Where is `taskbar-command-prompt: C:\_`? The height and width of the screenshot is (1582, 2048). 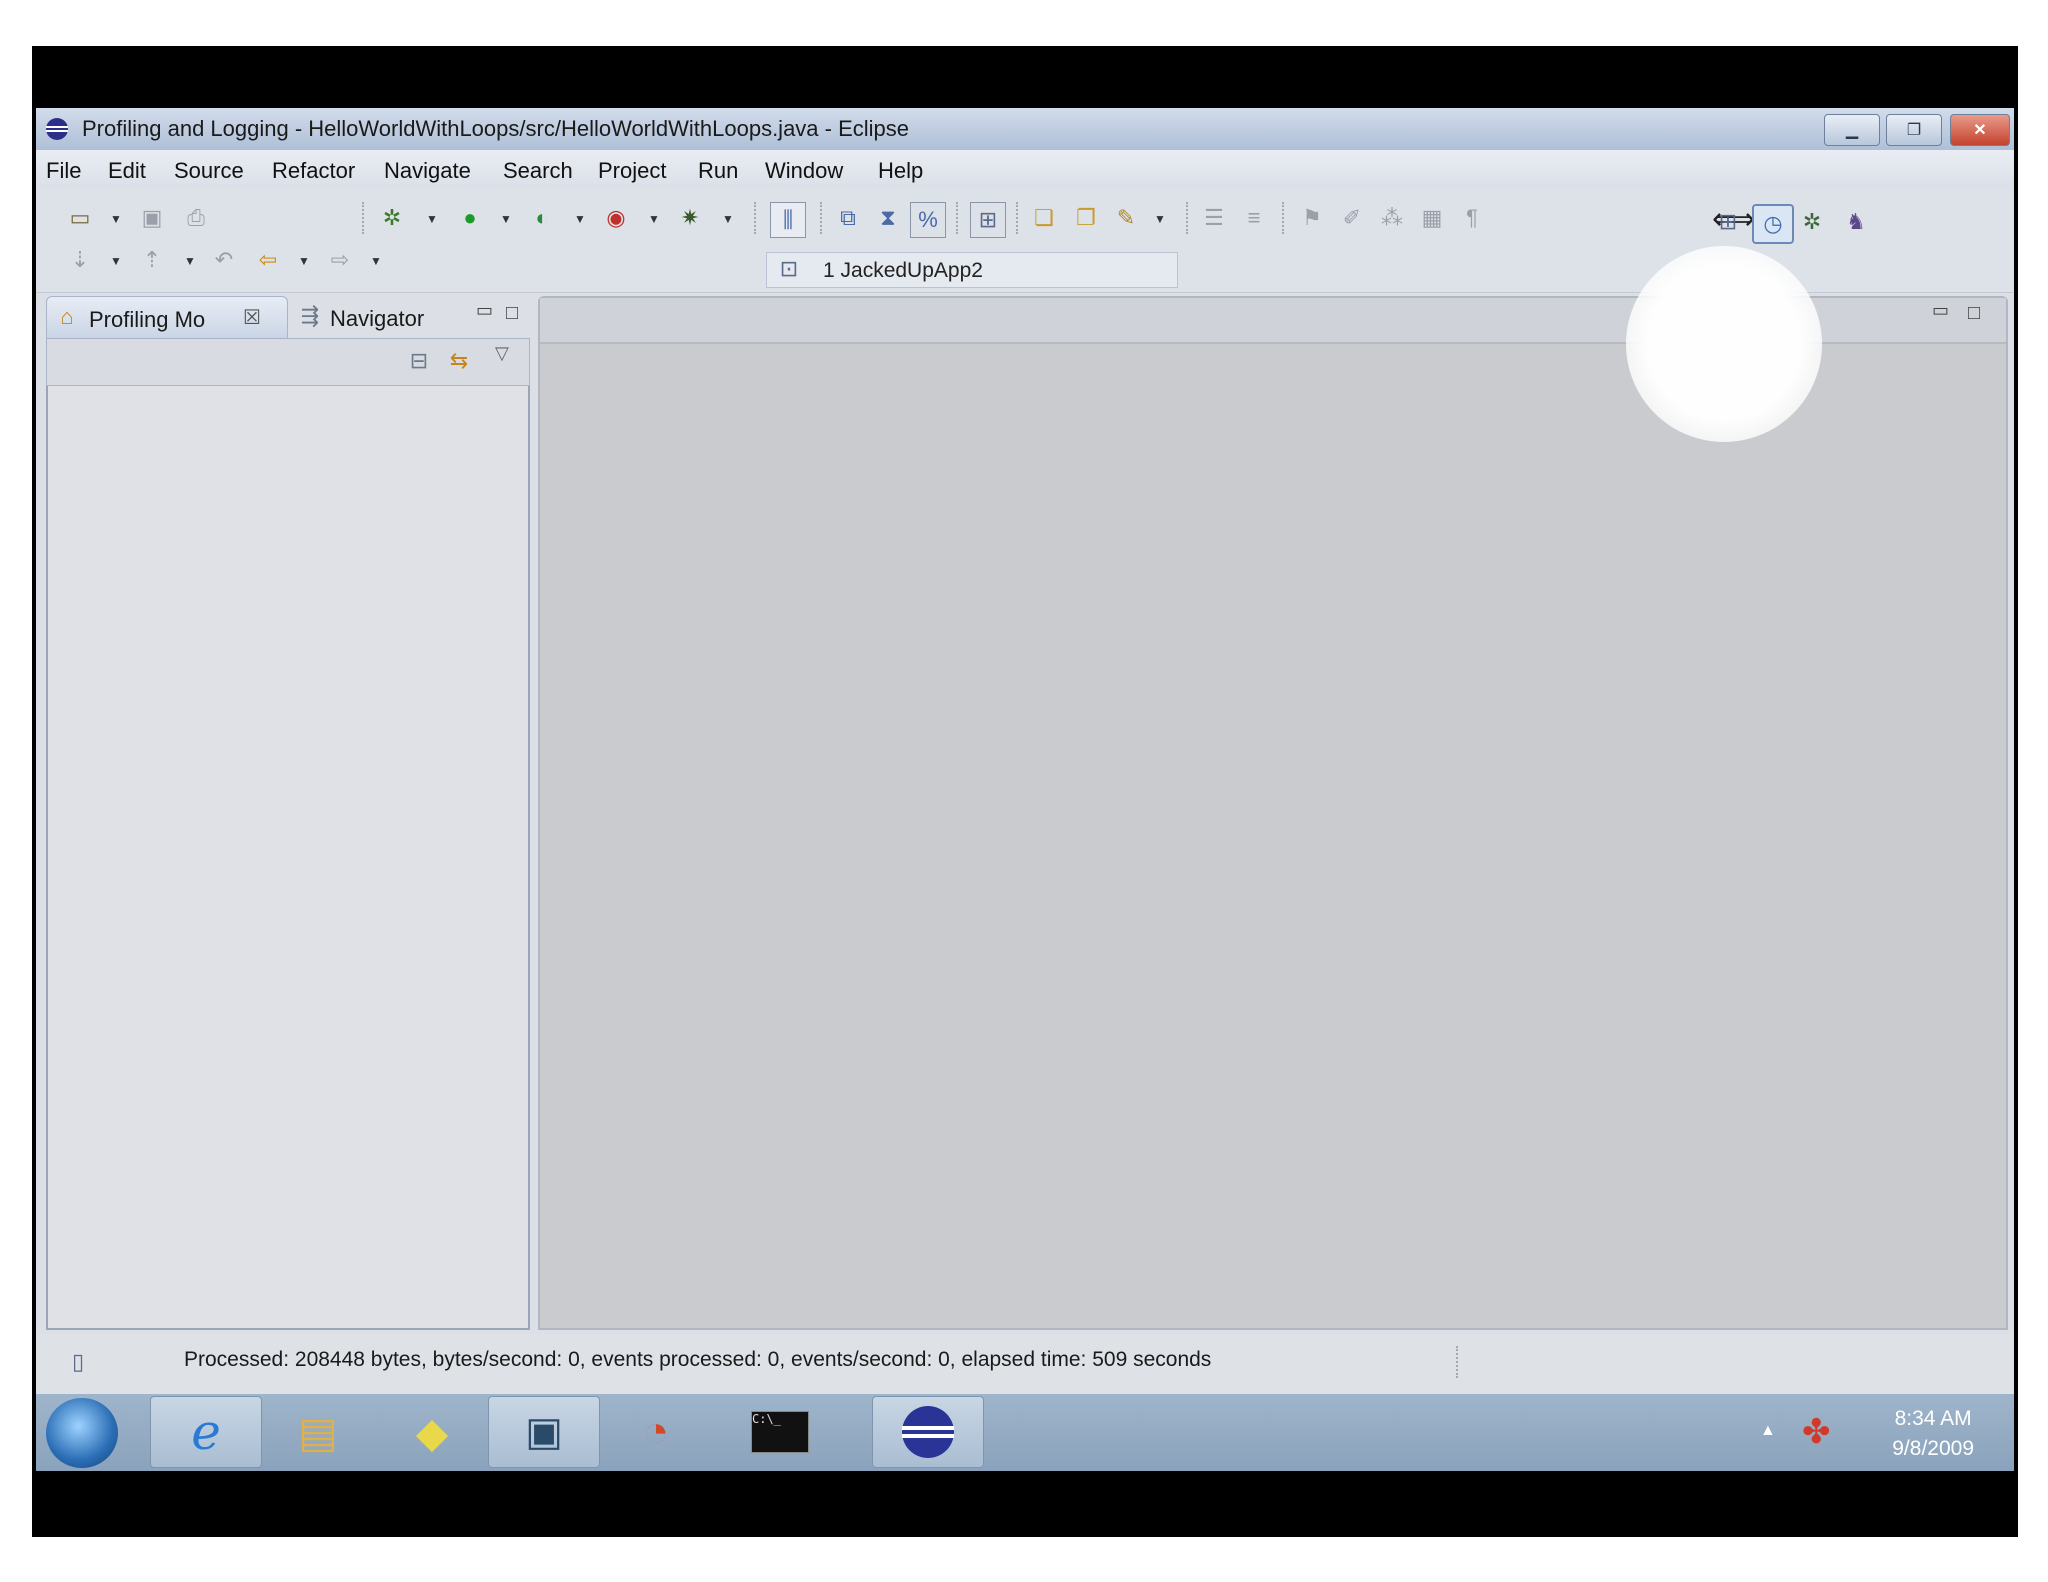
taskbar-command-prompt: C:\_ is located at coordinates (780, 1432).